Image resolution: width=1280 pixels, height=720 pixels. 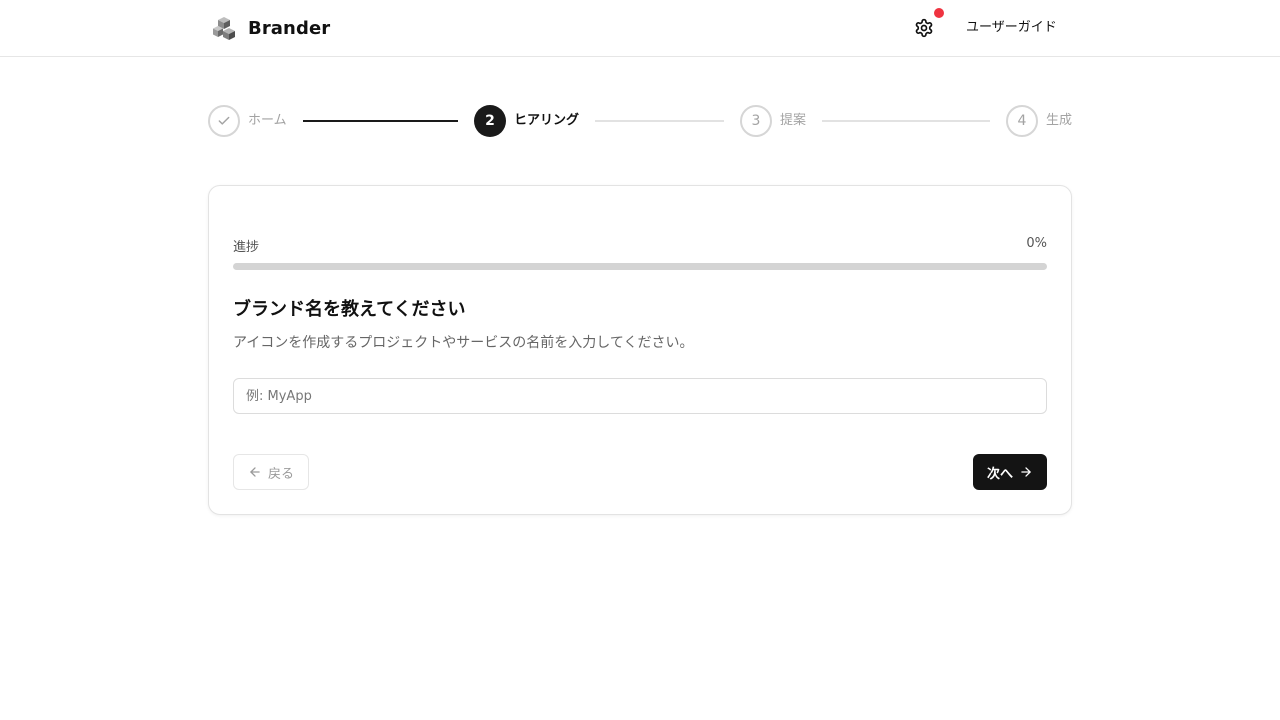 What do you see at coordinates (1026, 472) in the screenshot?
I see `arrow-right-icon` at bounding box center [1026, 472].